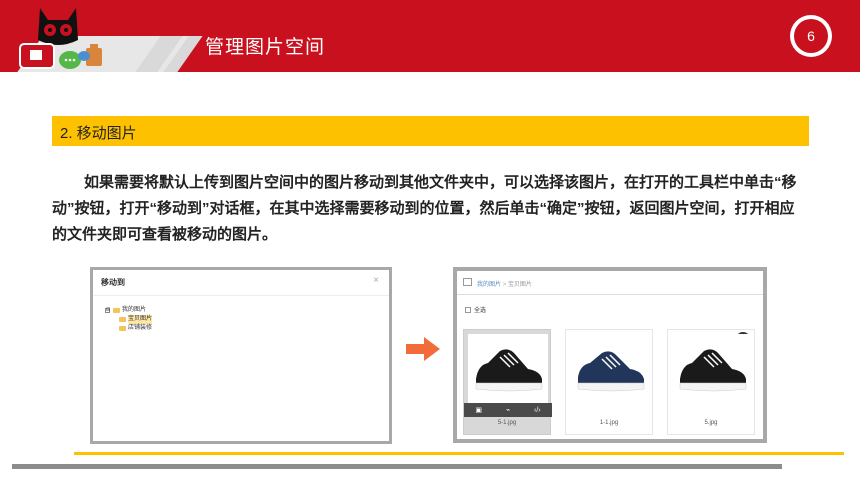 The height and width of the screenshot is (484, 860). I want to click on select-all-label: 全选, so click(480, 311).